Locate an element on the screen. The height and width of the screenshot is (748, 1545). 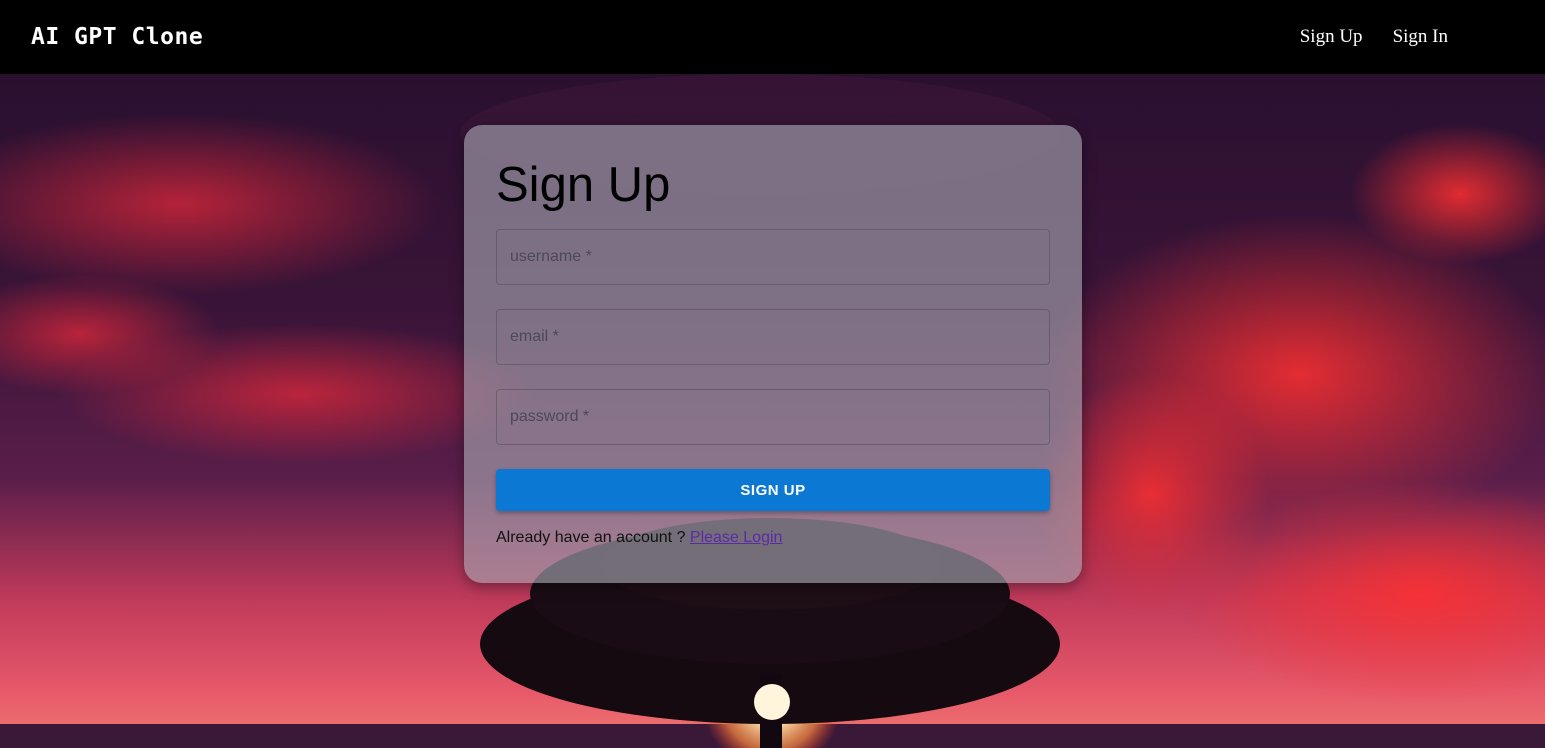
login-prompt-text: Already have an account ? is located at coordinates (593, 537).